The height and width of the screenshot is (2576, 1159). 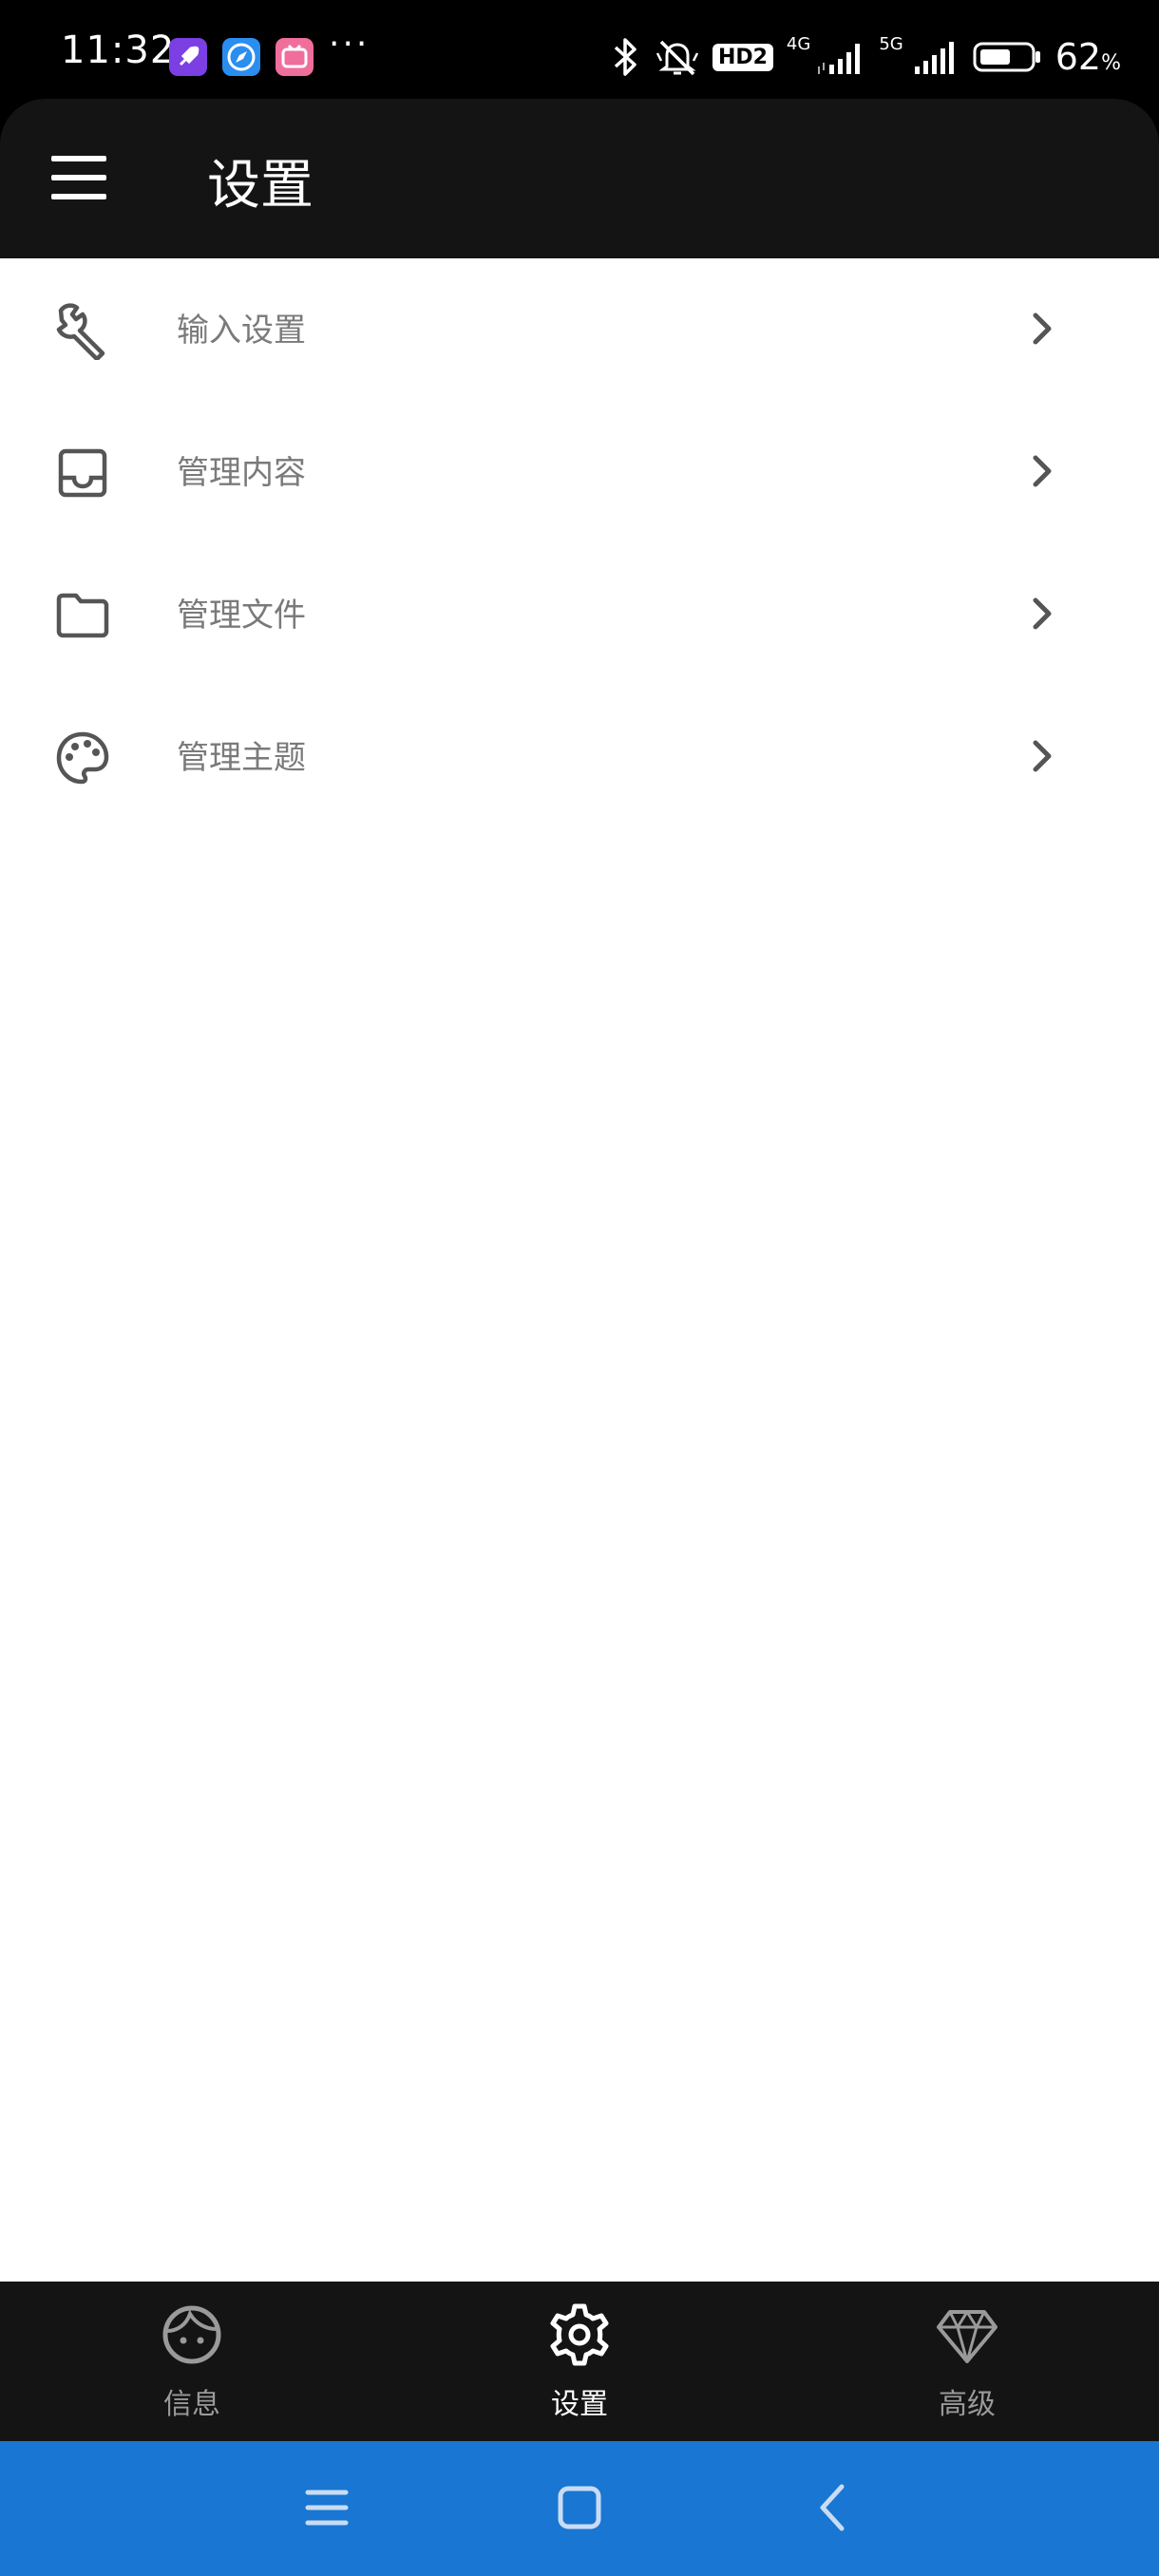 I want to click on sim1-network-label: 4G, so click(x=798, y=43).